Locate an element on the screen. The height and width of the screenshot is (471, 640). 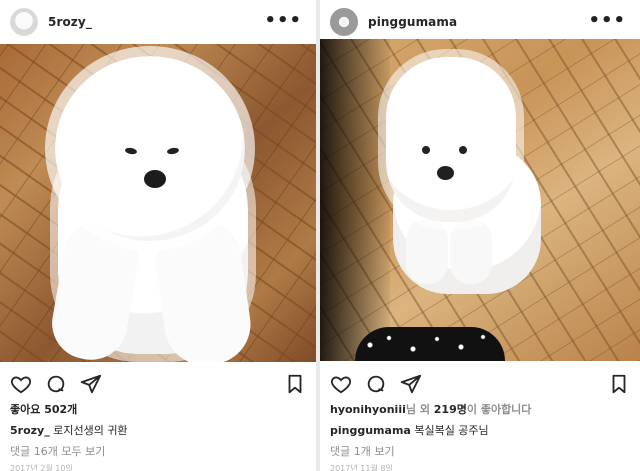
view-comments-link: 댓글 1개 보기 is located at coordinates (480, 452).